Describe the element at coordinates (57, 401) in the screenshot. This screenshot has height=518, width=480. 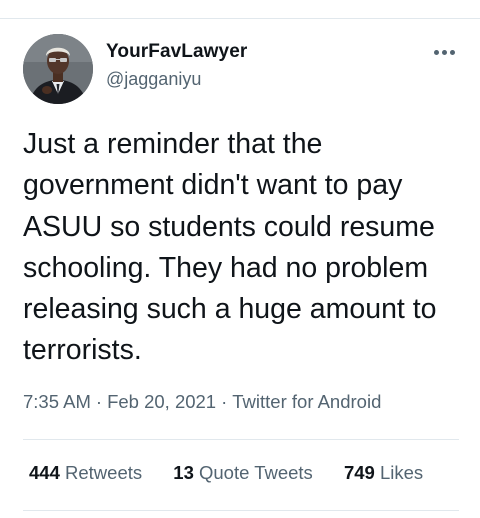
I see `tweet-time: 7:35 AM` at that location.